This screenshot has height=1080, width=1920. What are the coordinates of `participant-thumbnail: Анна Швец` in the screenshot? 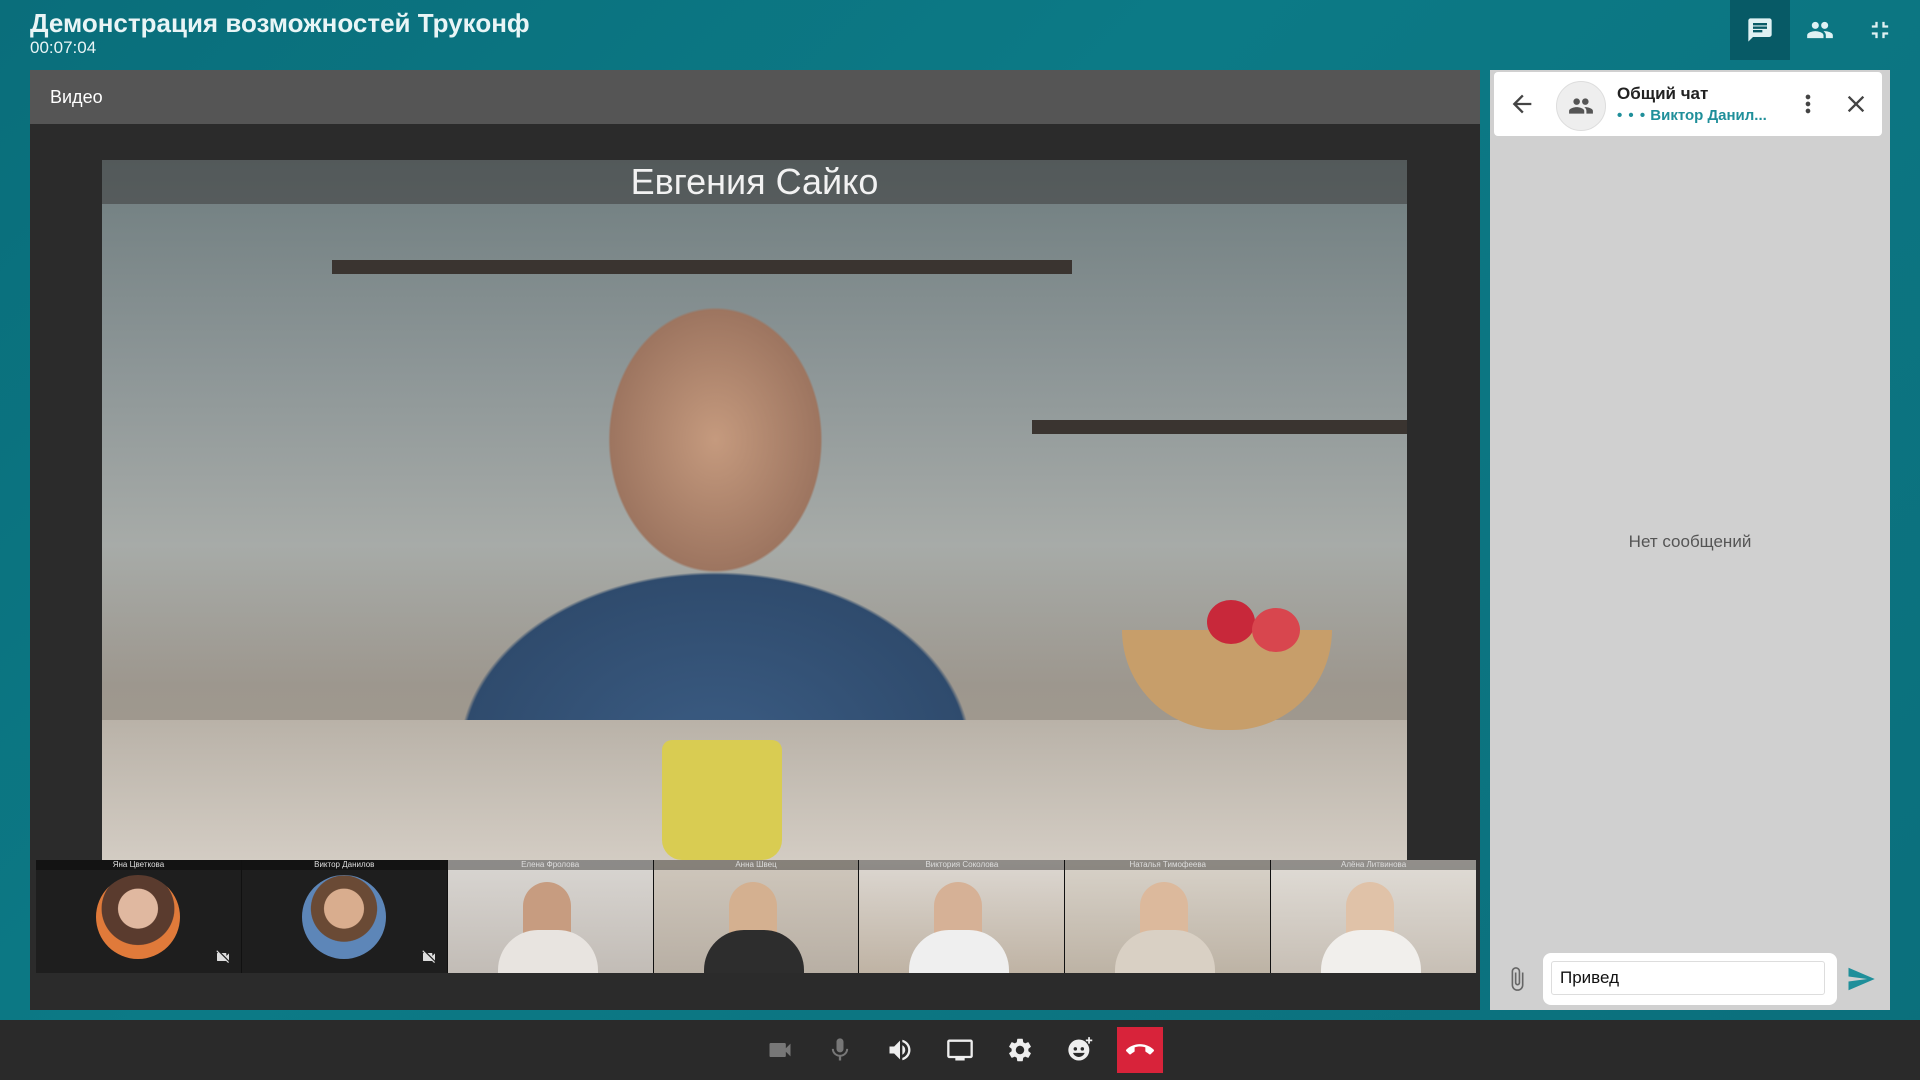 It's located at (756, 916).